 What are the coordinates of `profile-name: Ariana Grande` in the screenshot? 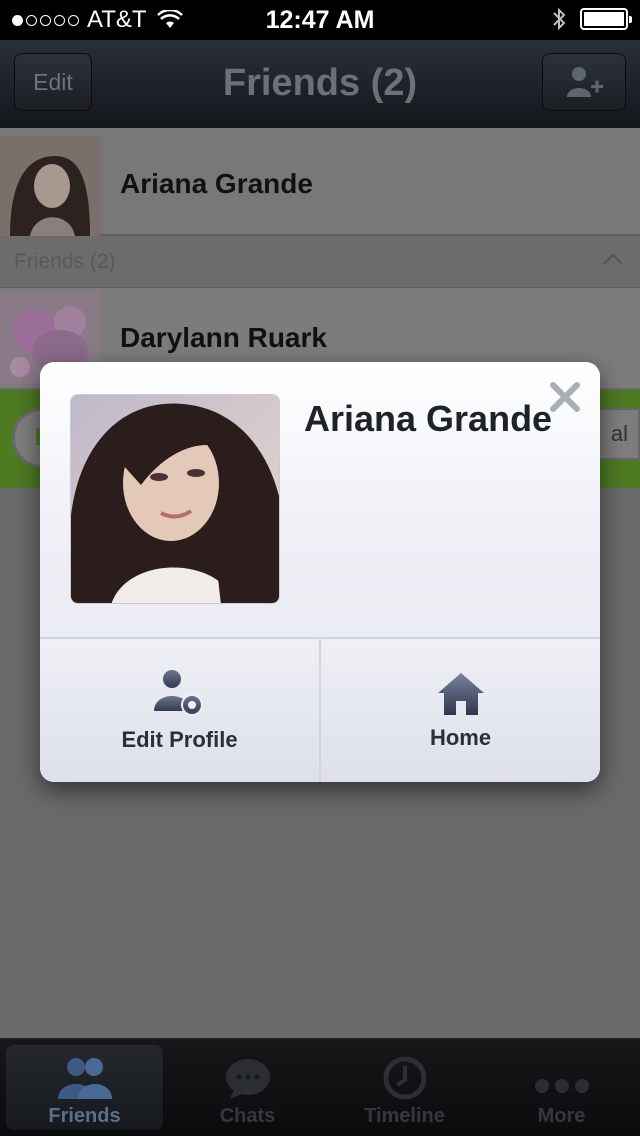 It's located at (428, 418).